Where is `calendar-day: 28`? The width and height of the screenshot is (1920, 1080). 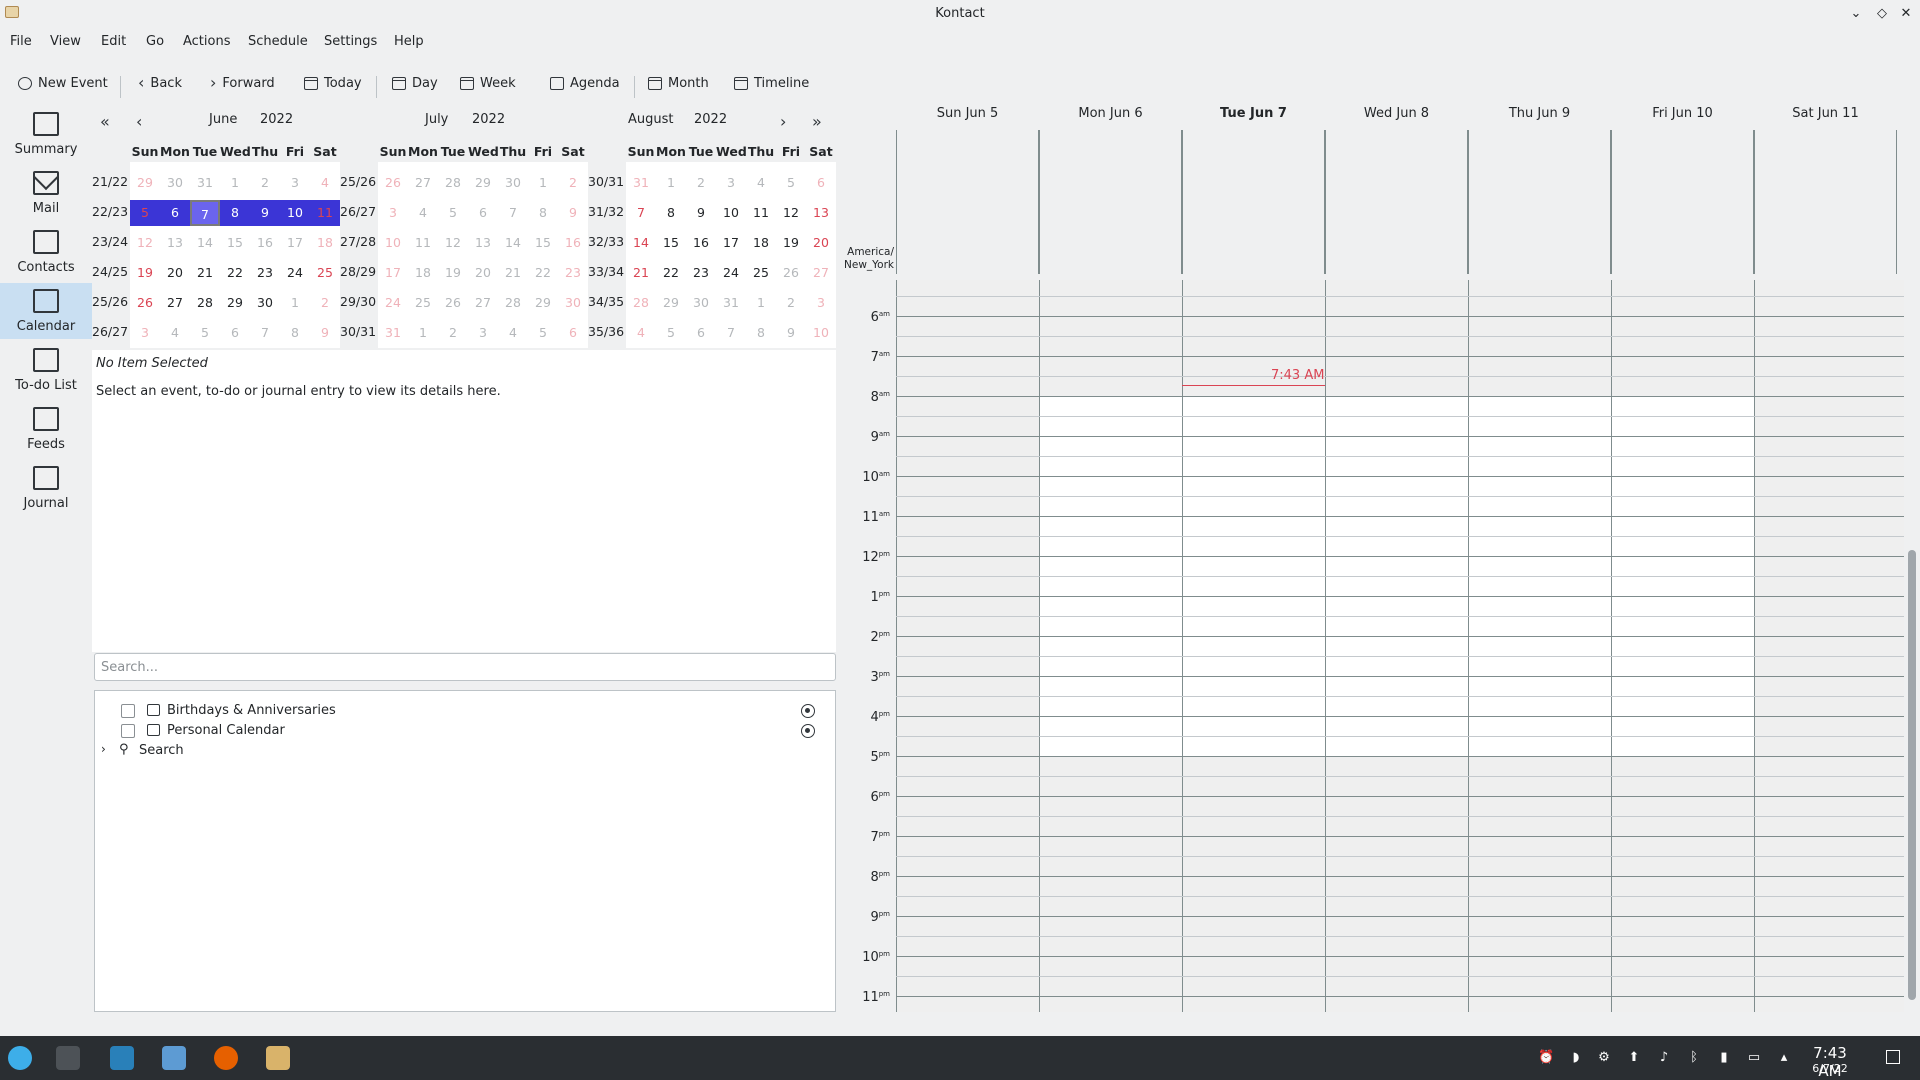
calendar-day: 28 is located at coordinates (205, 303).